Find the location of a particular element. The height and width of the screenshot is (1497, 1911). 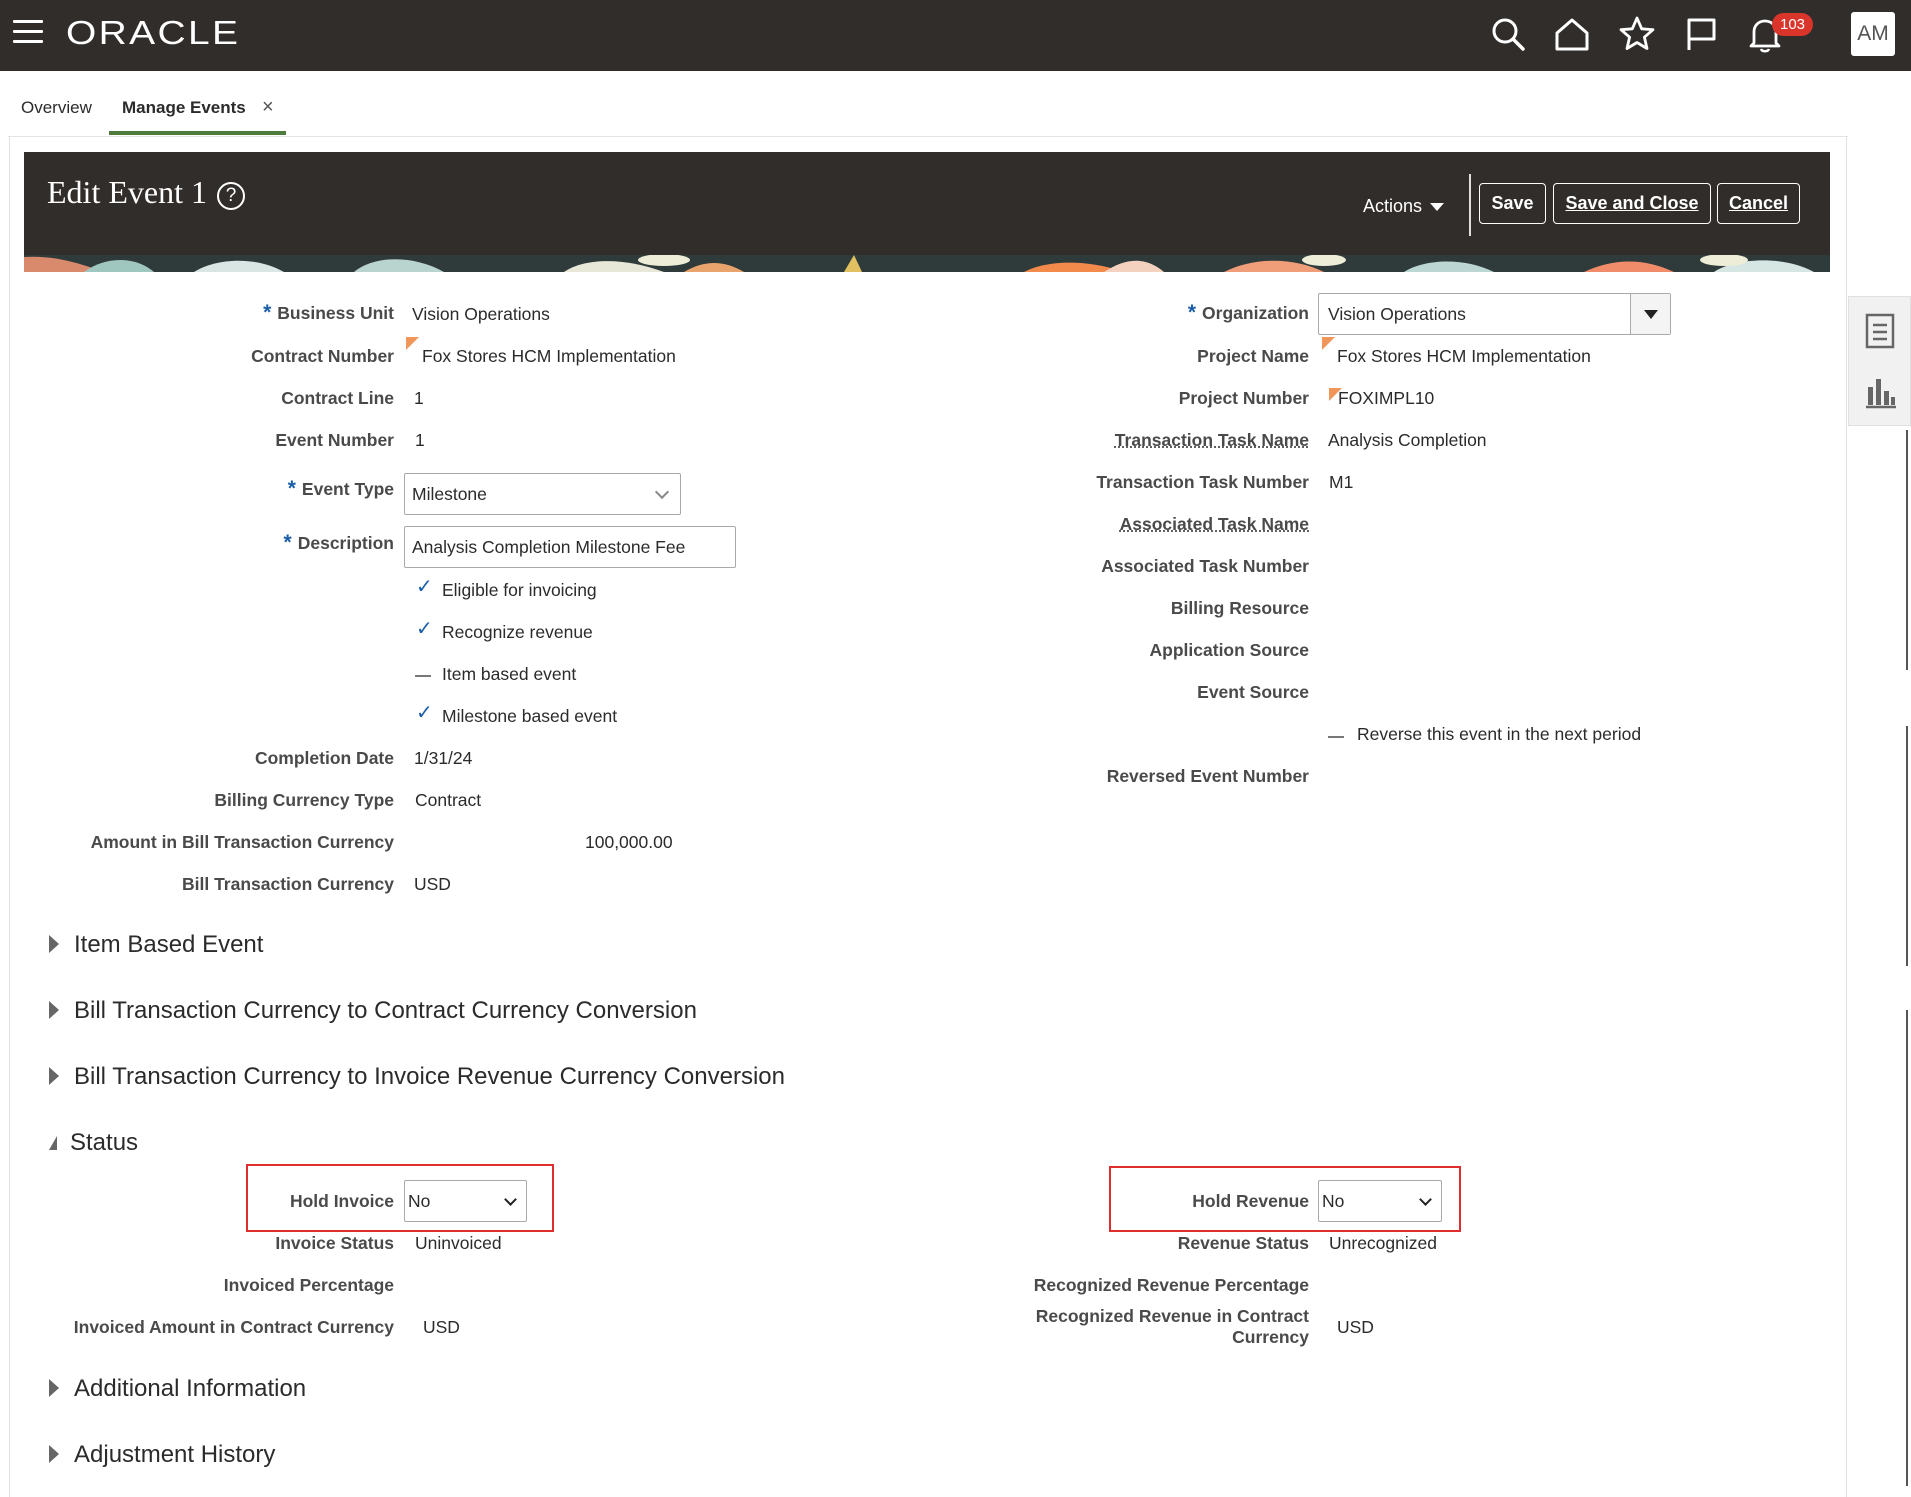

business-unit-label: * Business Unit is located at coordinates (328, 313).